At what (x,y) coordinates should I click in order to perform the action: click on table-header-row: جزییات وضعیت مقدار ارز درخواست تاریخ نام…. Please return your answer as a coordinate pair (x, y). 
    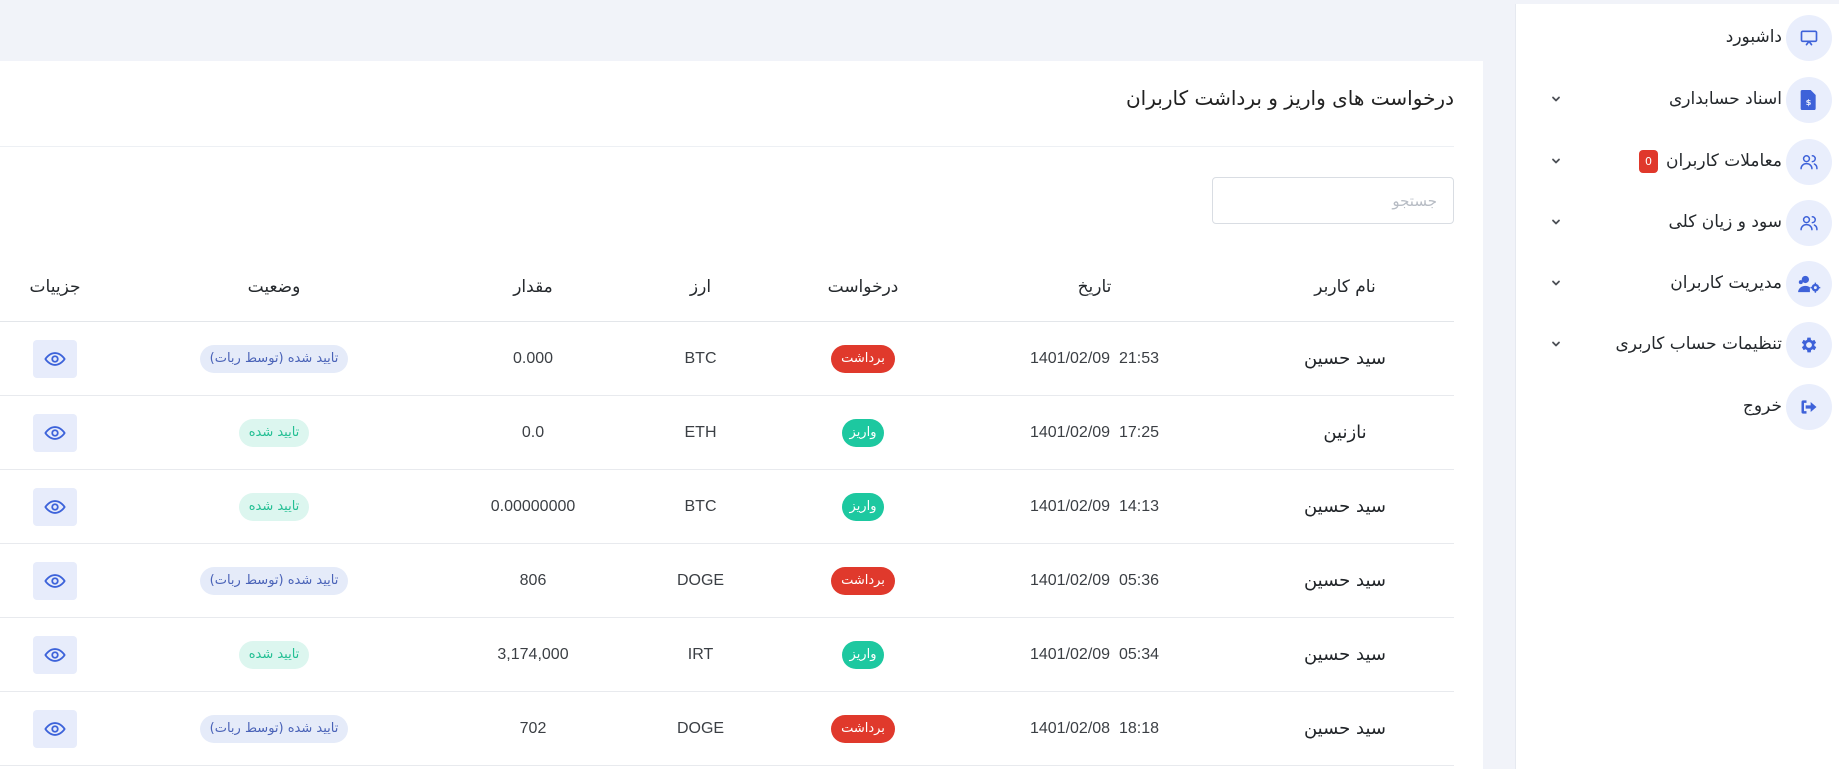
    Looking at the image, I should click on (727, 287).